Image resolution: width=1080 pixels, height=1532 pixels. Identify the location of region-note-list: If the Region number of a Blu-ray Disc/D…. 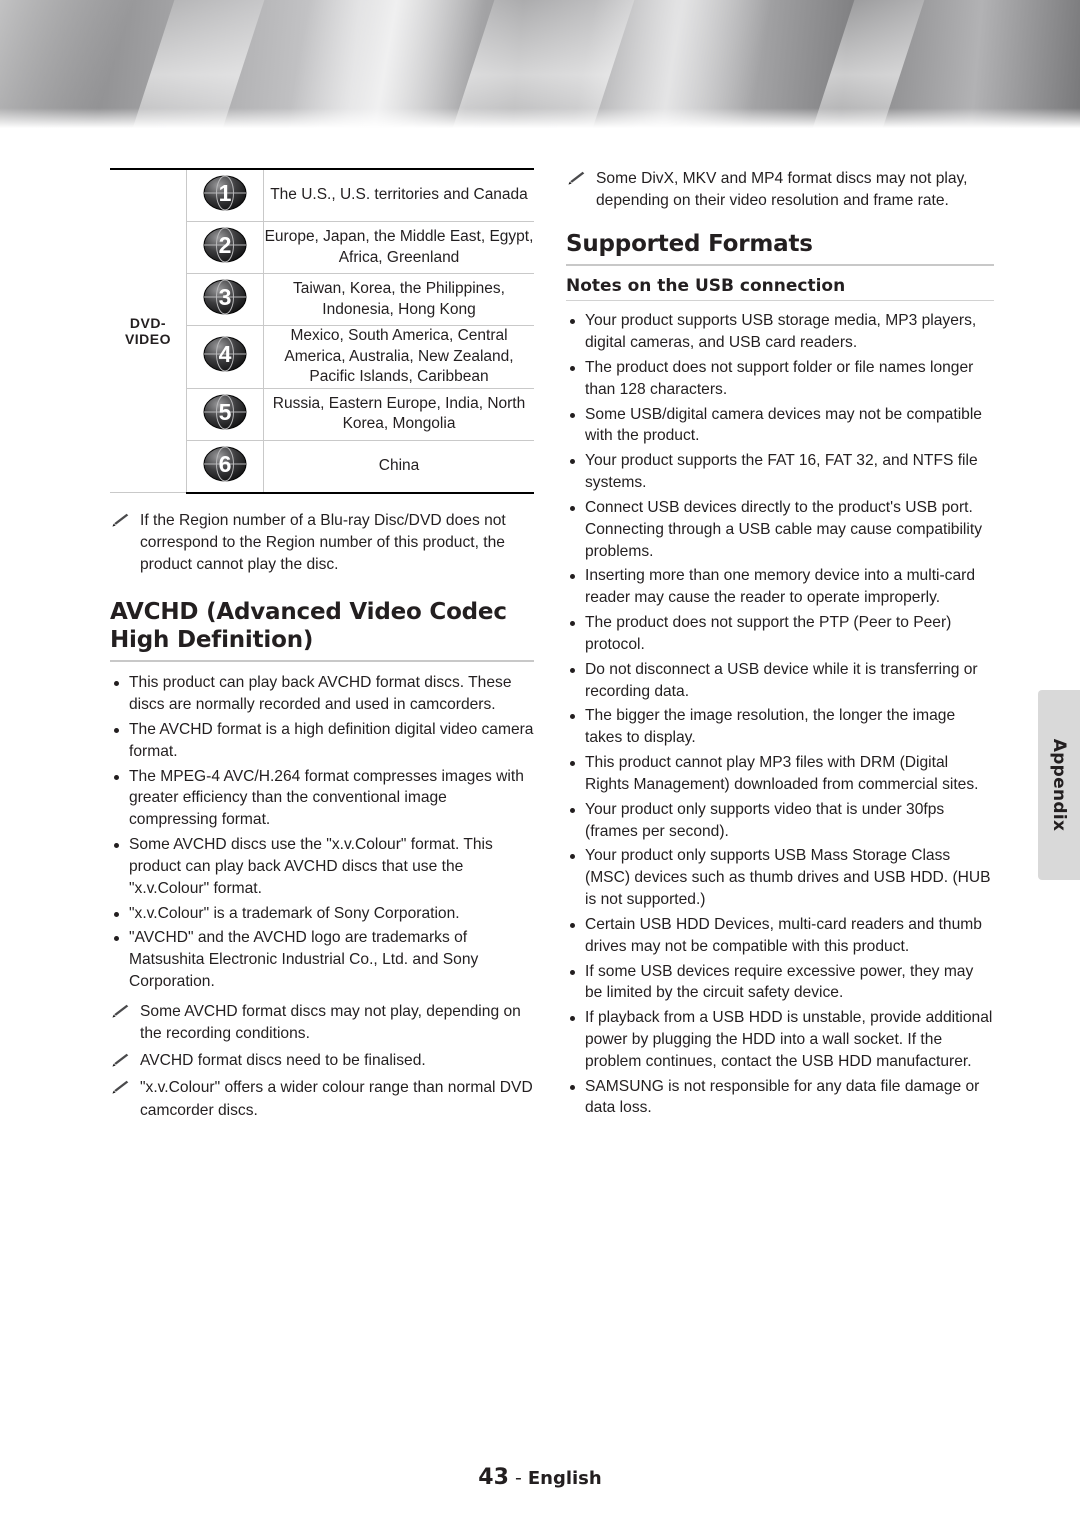
(322, 543).